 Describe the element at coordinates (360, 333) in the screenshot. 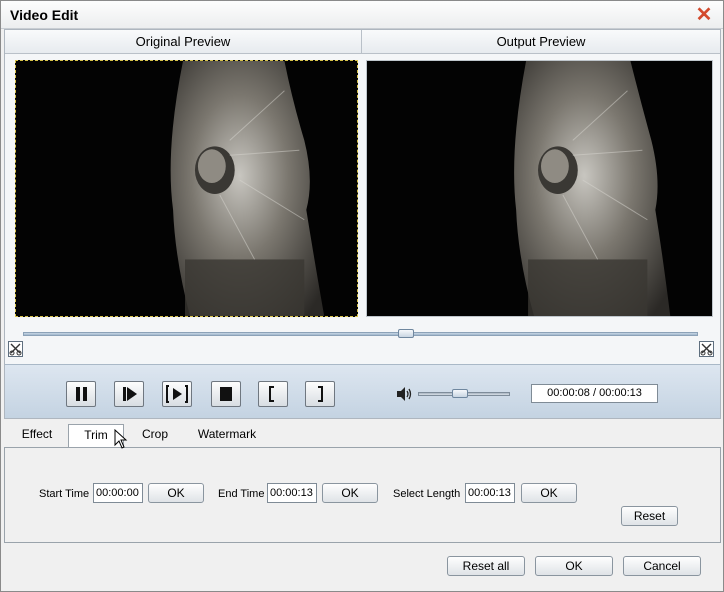

I see `timeline-slider` at that location.